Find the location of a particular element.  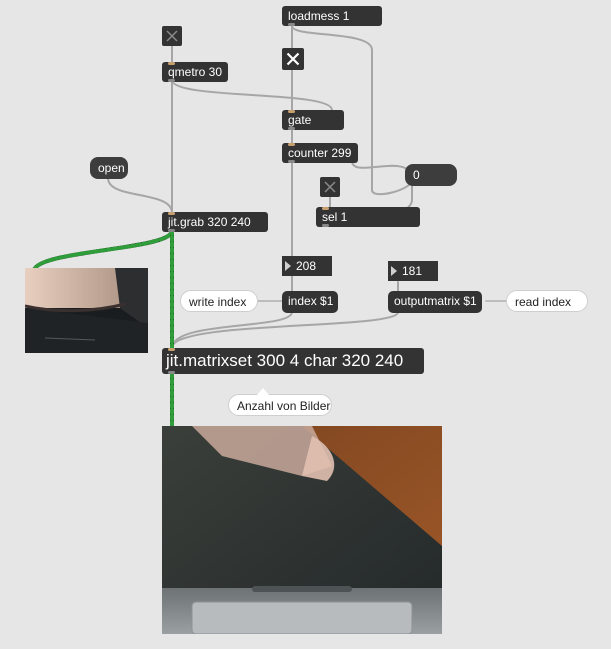

recorded-frame-image is located at coordinates (302, 530).